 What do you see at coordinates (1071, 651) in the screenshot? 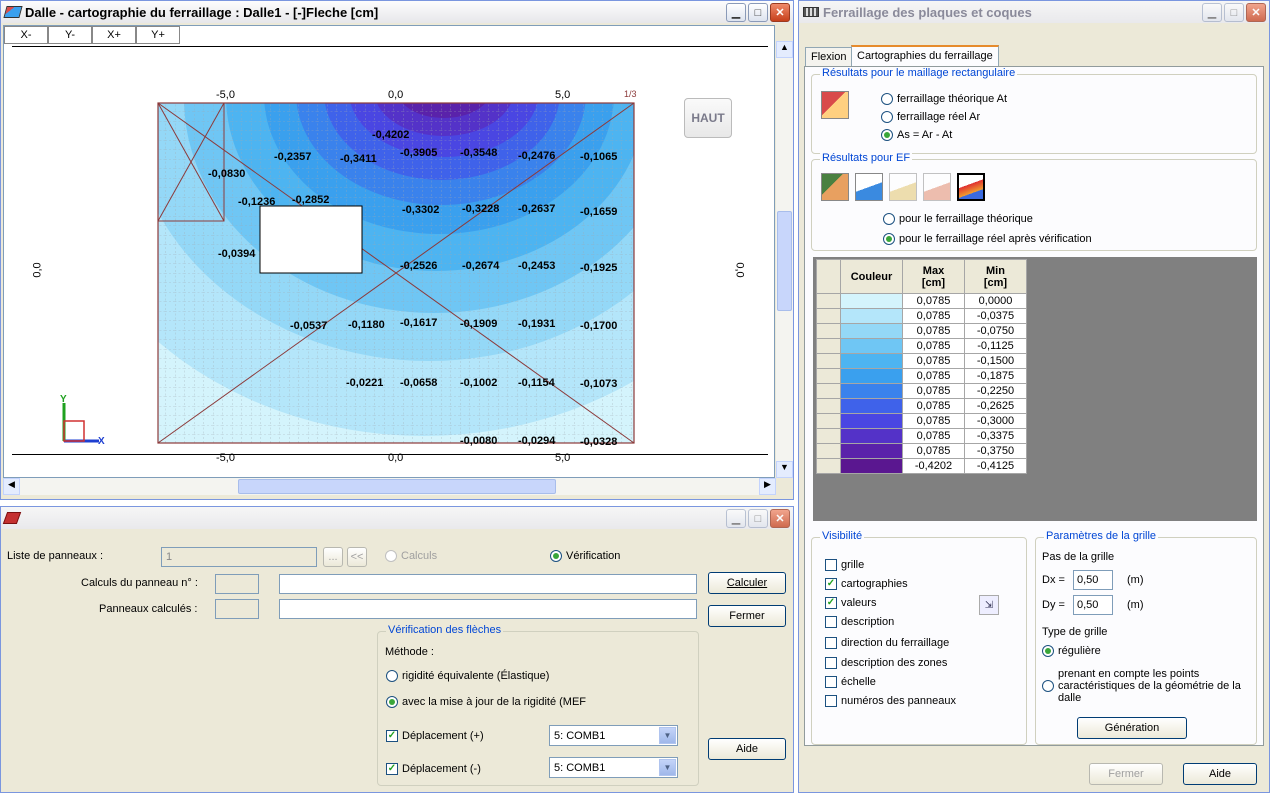
I see `reguliere-radio: régulière` at bounding box center [1071, 651].